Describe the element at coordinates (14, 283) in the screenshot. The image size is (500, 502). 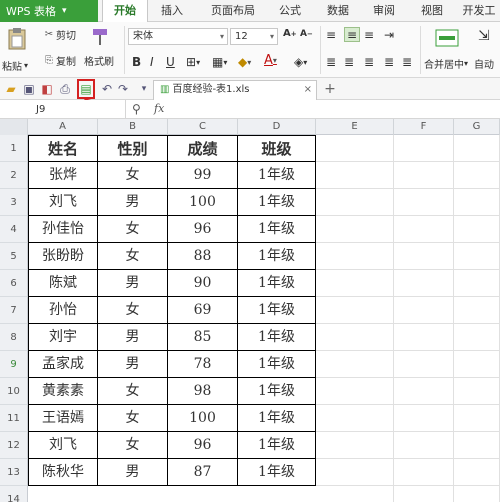
I see `row-header-6: 6` at that location.